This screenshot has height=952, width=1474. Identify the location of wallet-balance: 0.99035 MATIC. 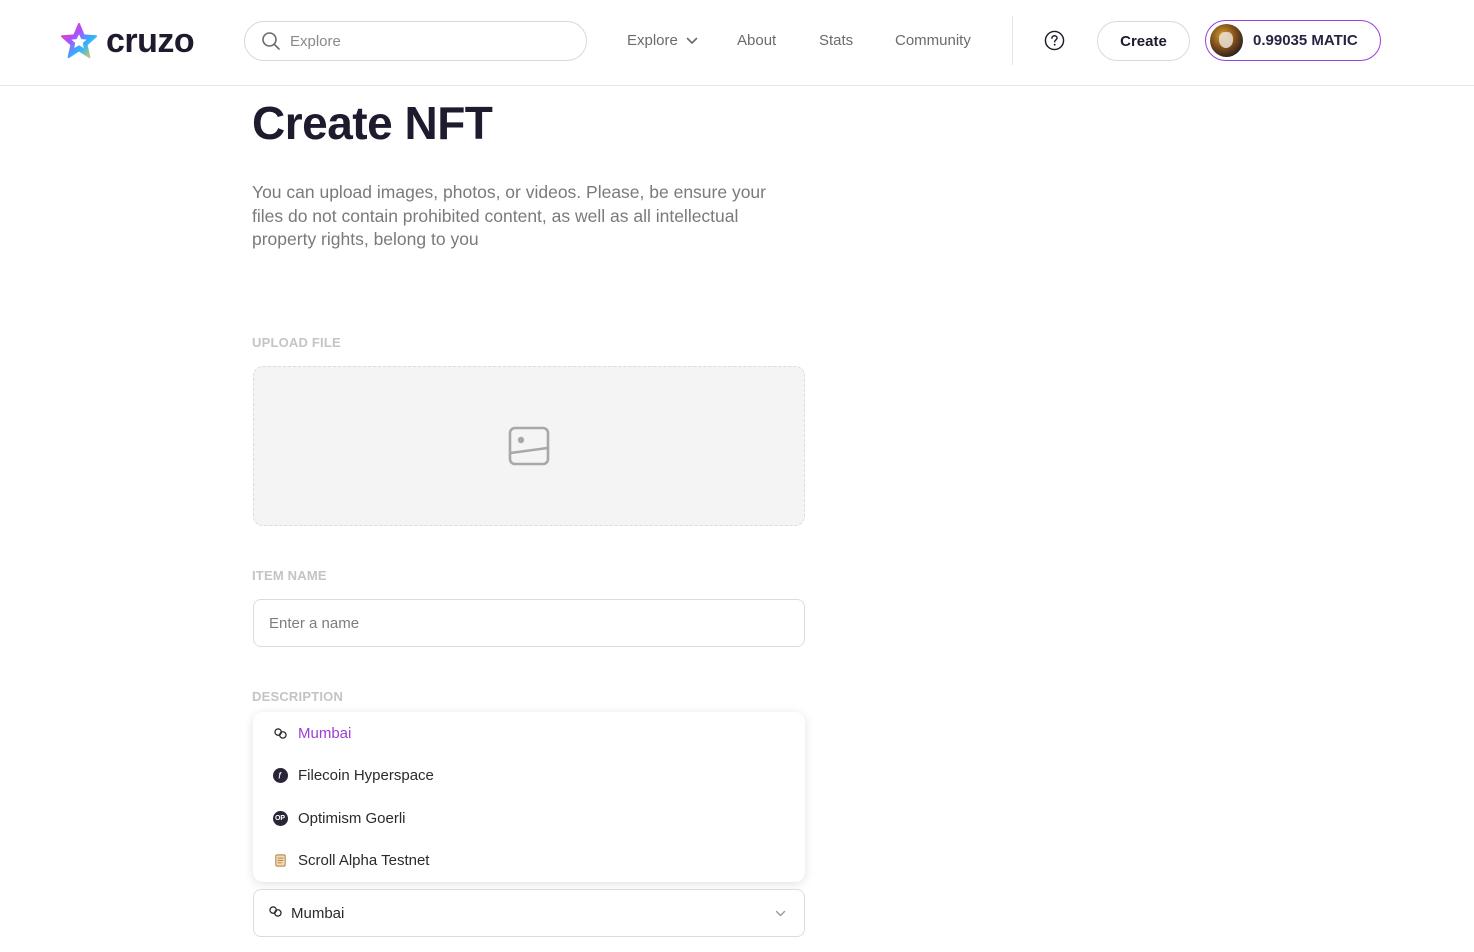
(1305, 40).